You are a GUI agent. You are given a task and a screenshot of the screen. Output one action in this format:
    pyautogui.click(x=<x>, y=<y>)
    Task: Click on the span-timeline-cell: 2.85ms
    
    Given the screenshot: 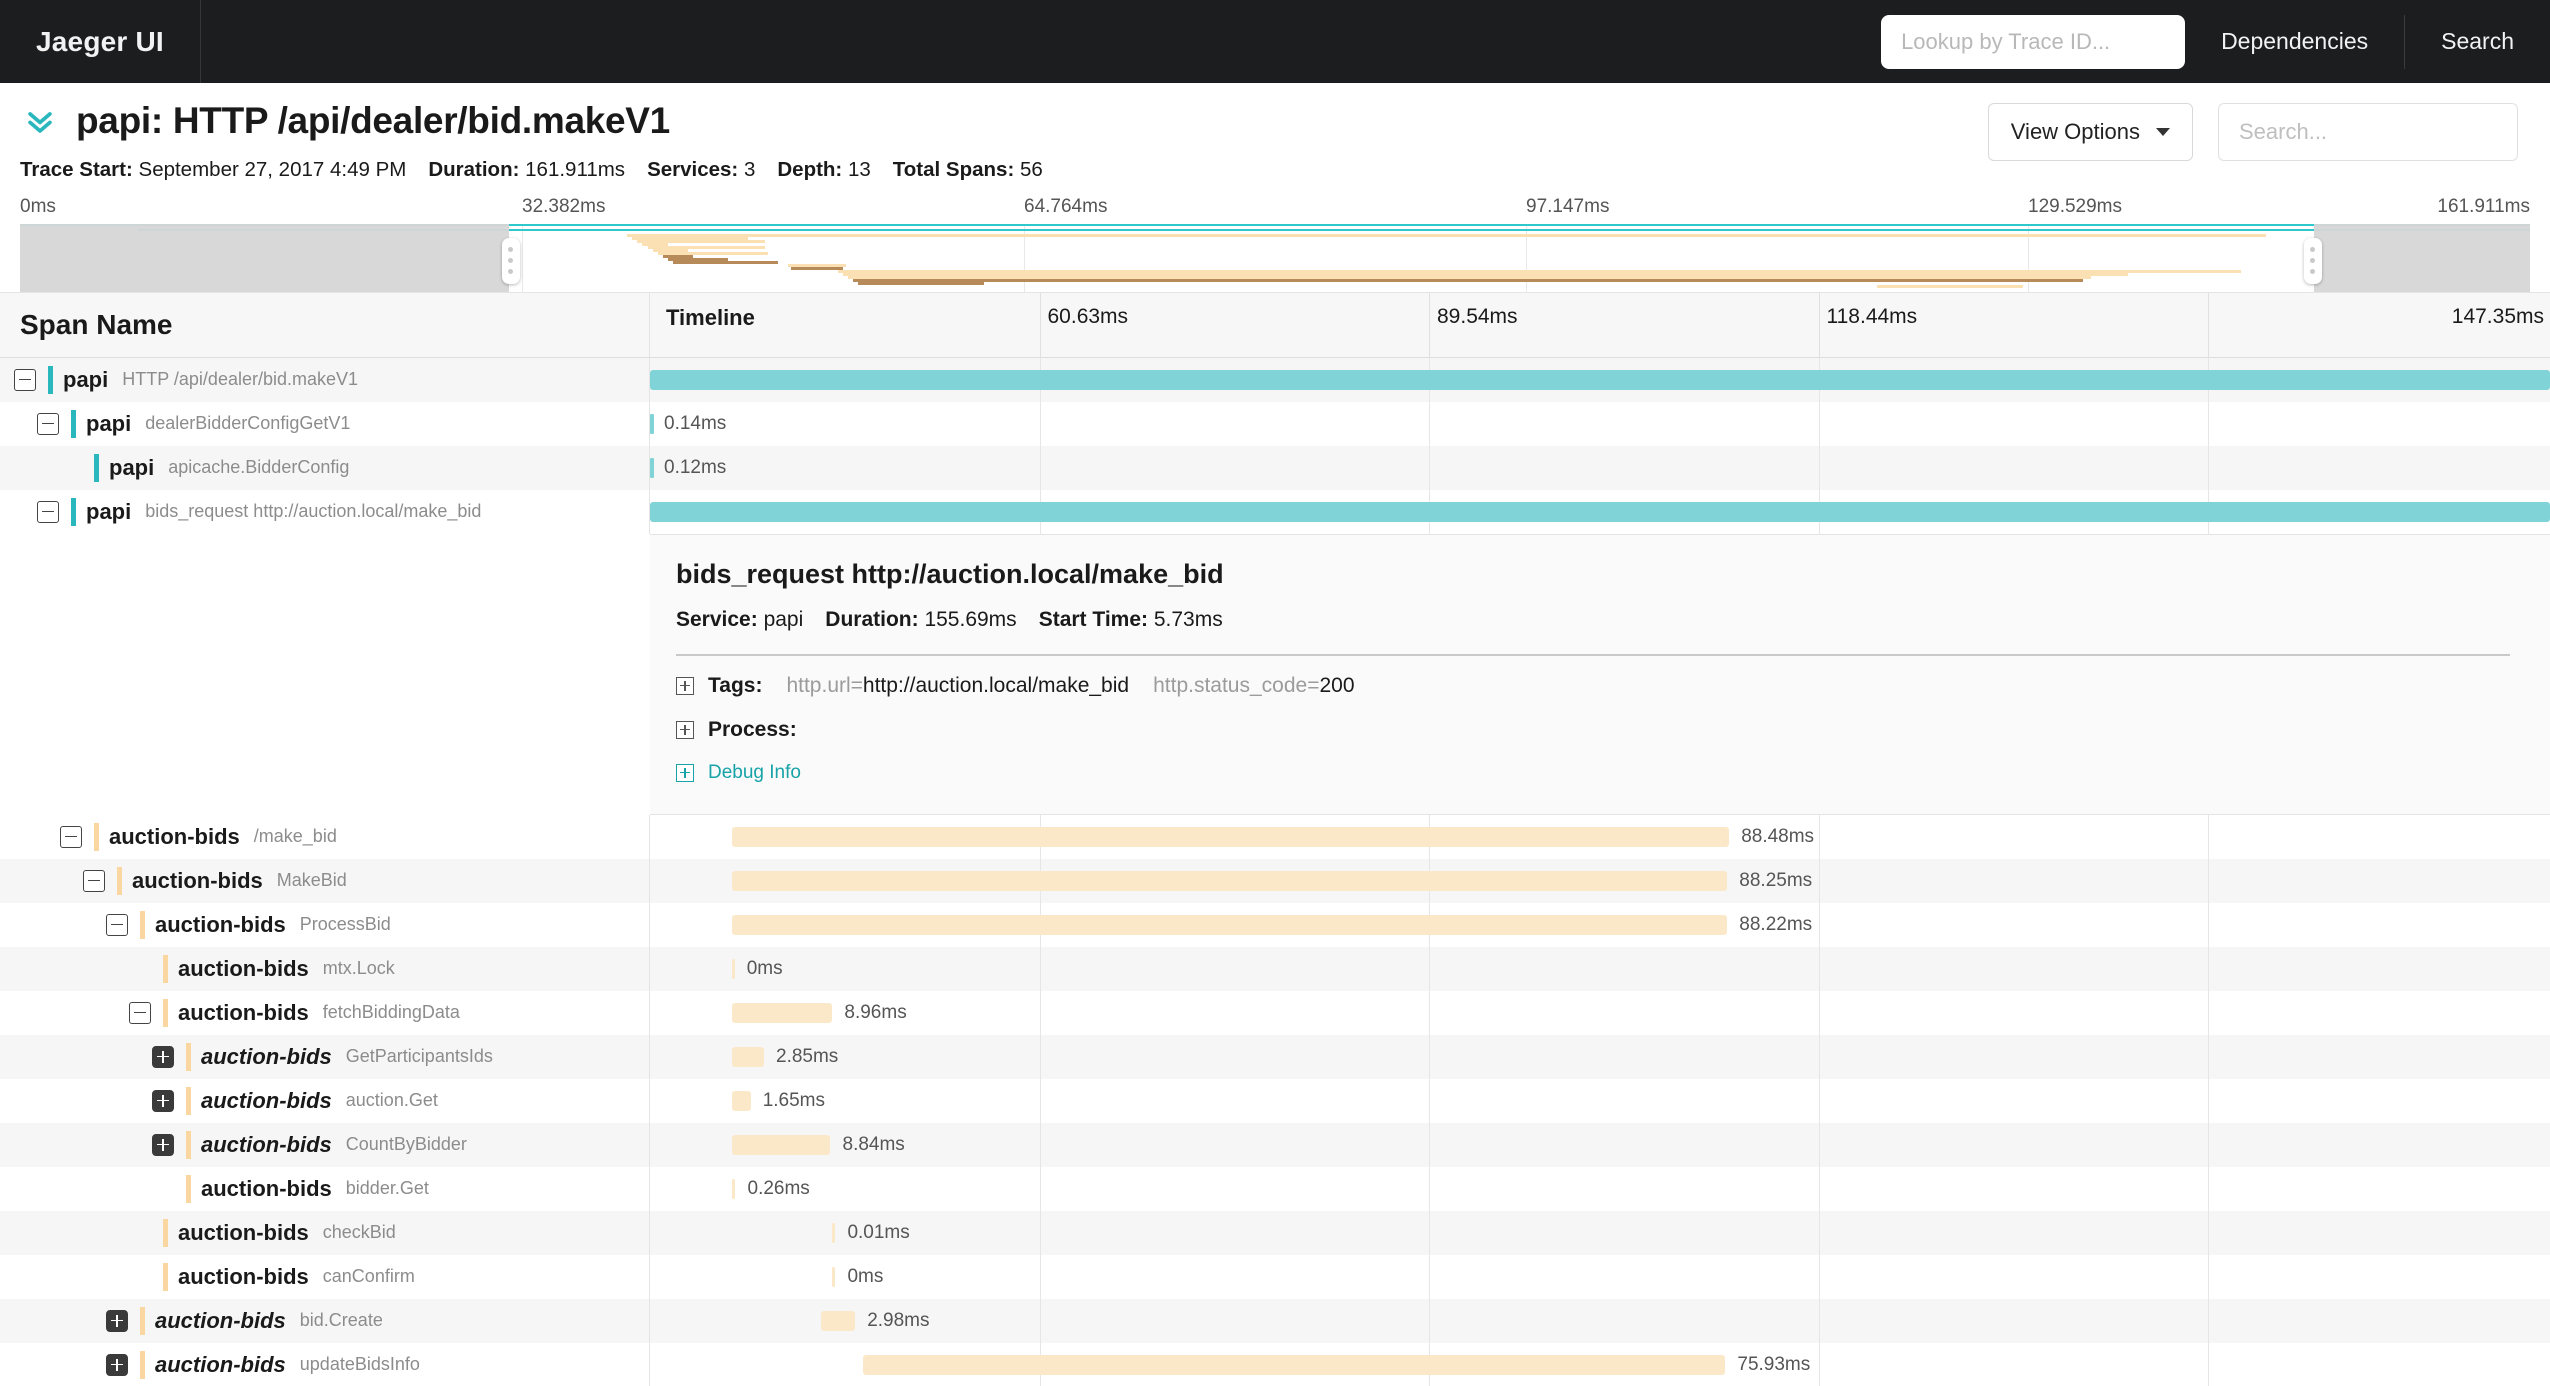 What is the action you would take?
    pyautogui.click(x=1600, y=1056)
    